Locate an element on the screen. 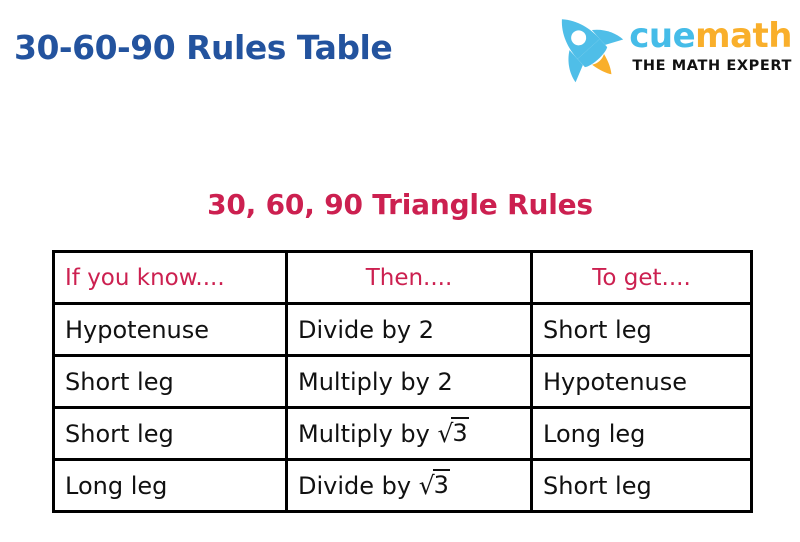  cell-then: Divide by √3 is located at coordinates (409, 485).